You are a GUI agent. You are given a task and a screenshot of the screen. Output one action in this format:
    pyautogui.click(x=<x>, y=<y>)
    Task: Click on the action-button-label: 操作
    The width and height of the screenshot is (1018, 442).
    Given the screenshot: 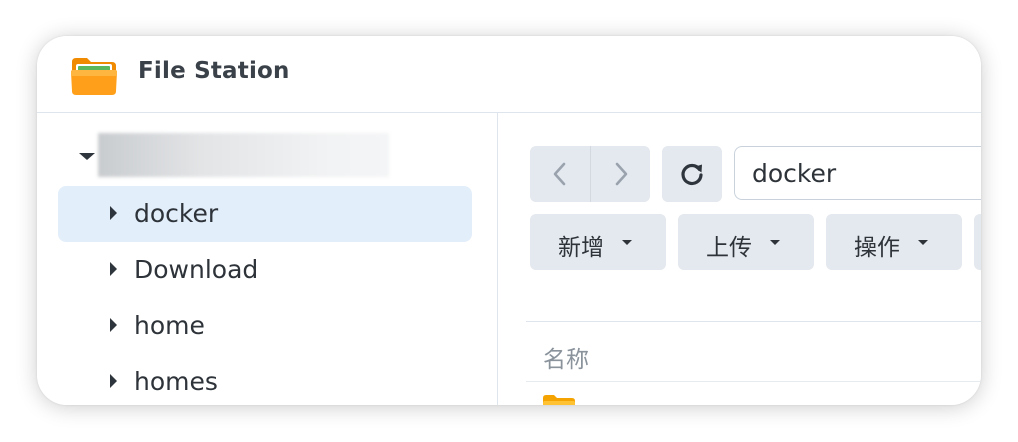 What is the action you would take?
    pyautogui.click(x=877, y=248)
    